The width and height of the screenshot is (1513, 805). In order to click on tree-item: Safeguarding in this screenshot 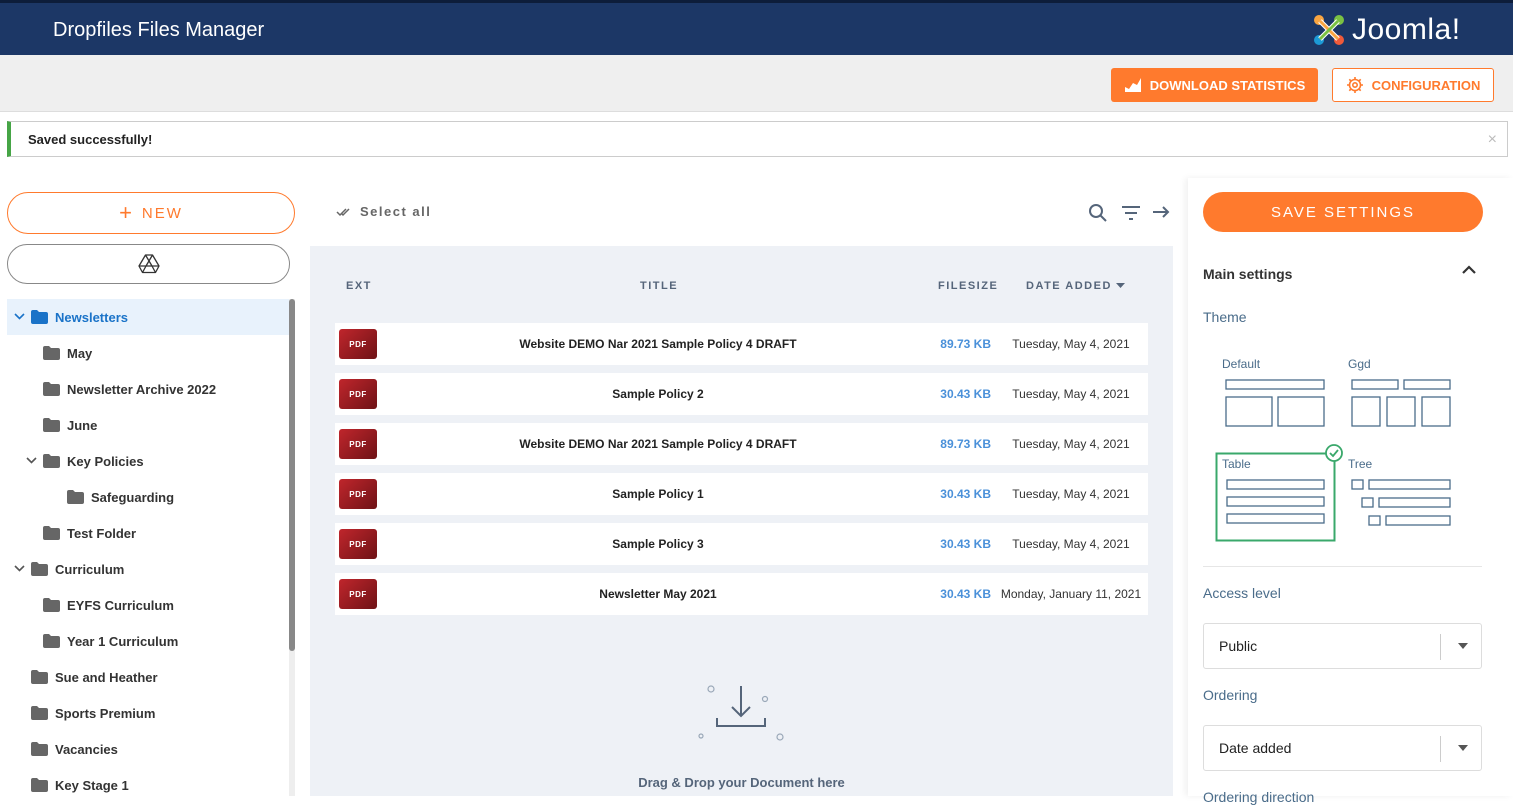, I will do `click(148, 497)`.